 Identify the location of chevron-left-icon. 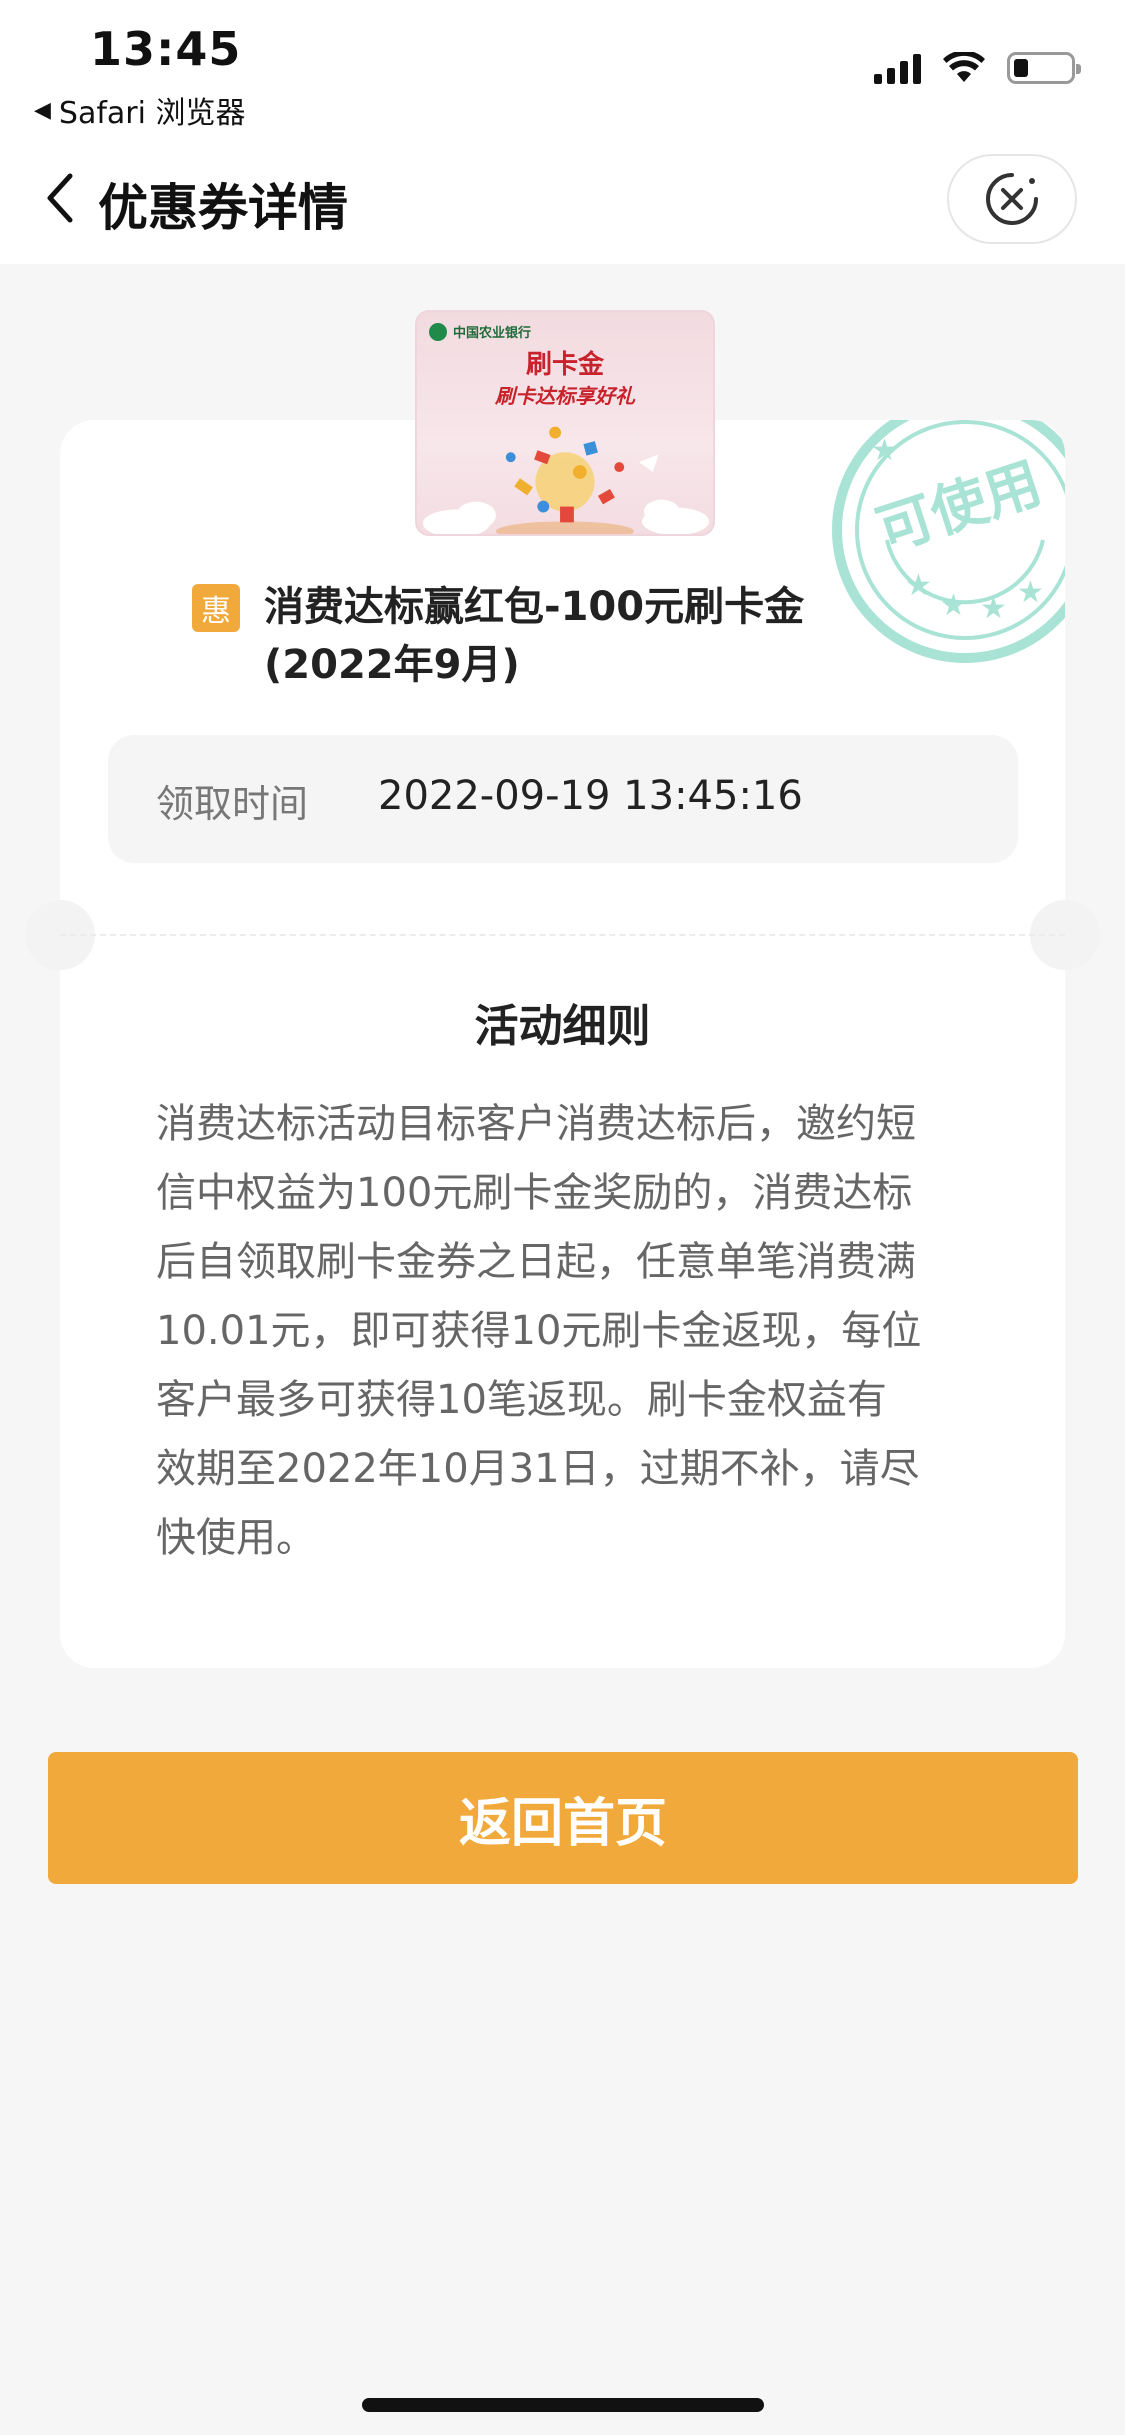
(60, 198).